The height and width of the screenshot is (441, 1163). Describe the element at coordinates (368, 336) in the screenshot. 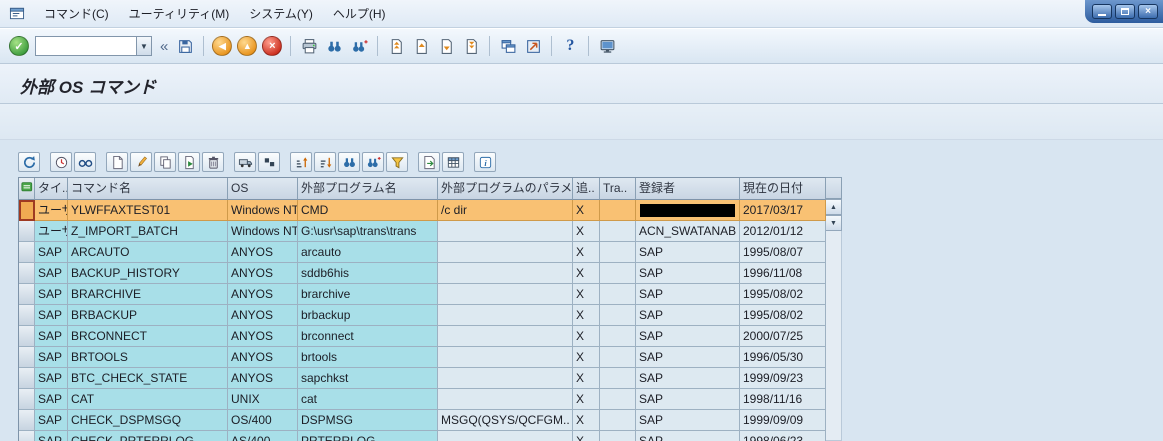

I see `cell-program: brconnect` at that location.